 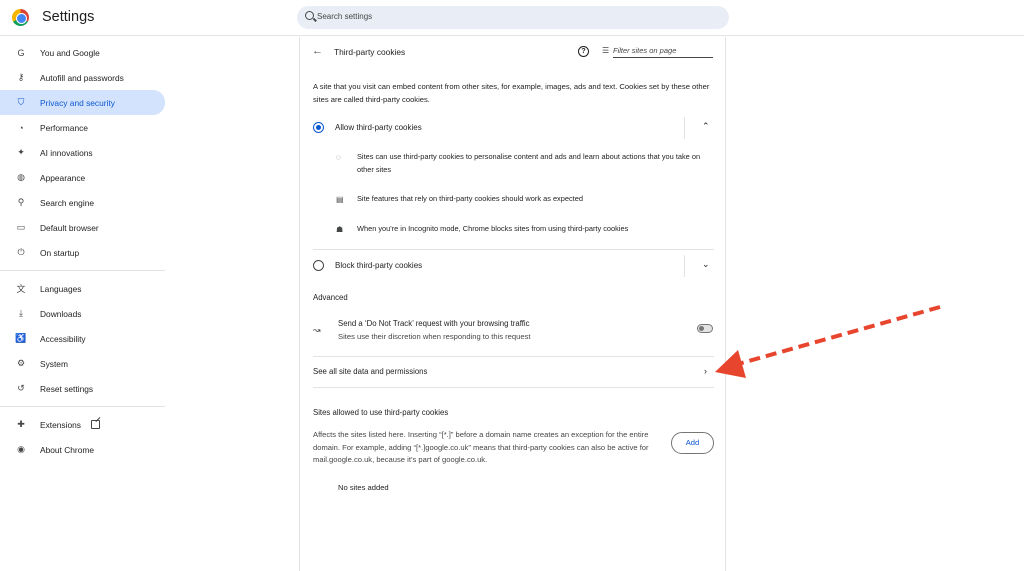 I want to click on sidebar-item-label: About Chrome, so click(x=67, y=449).